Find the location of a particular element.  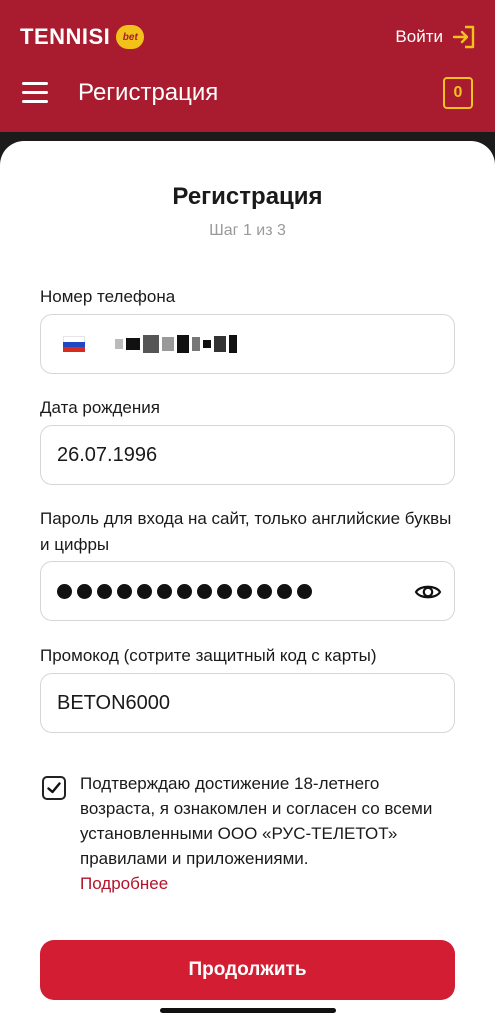

eye-icon is located at coordinates (428, 592).